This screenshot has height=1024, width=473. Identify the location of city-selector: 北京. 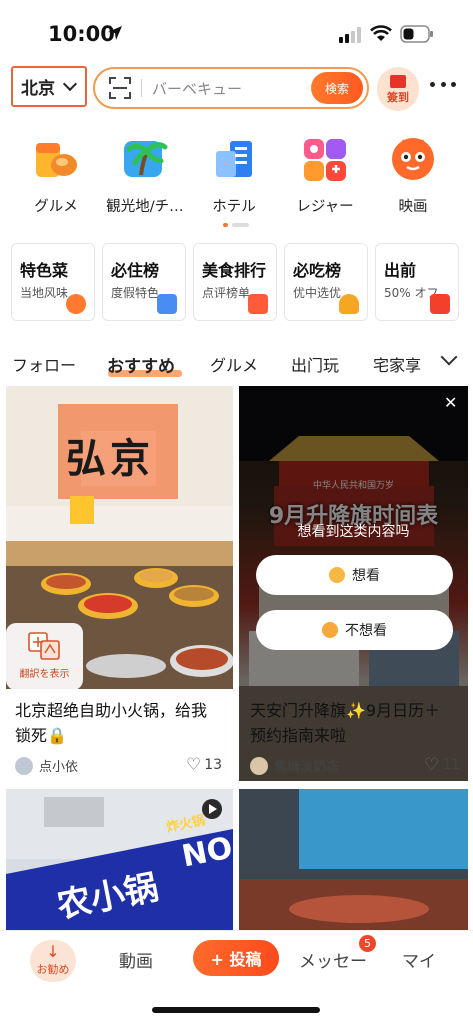
(49, 86).